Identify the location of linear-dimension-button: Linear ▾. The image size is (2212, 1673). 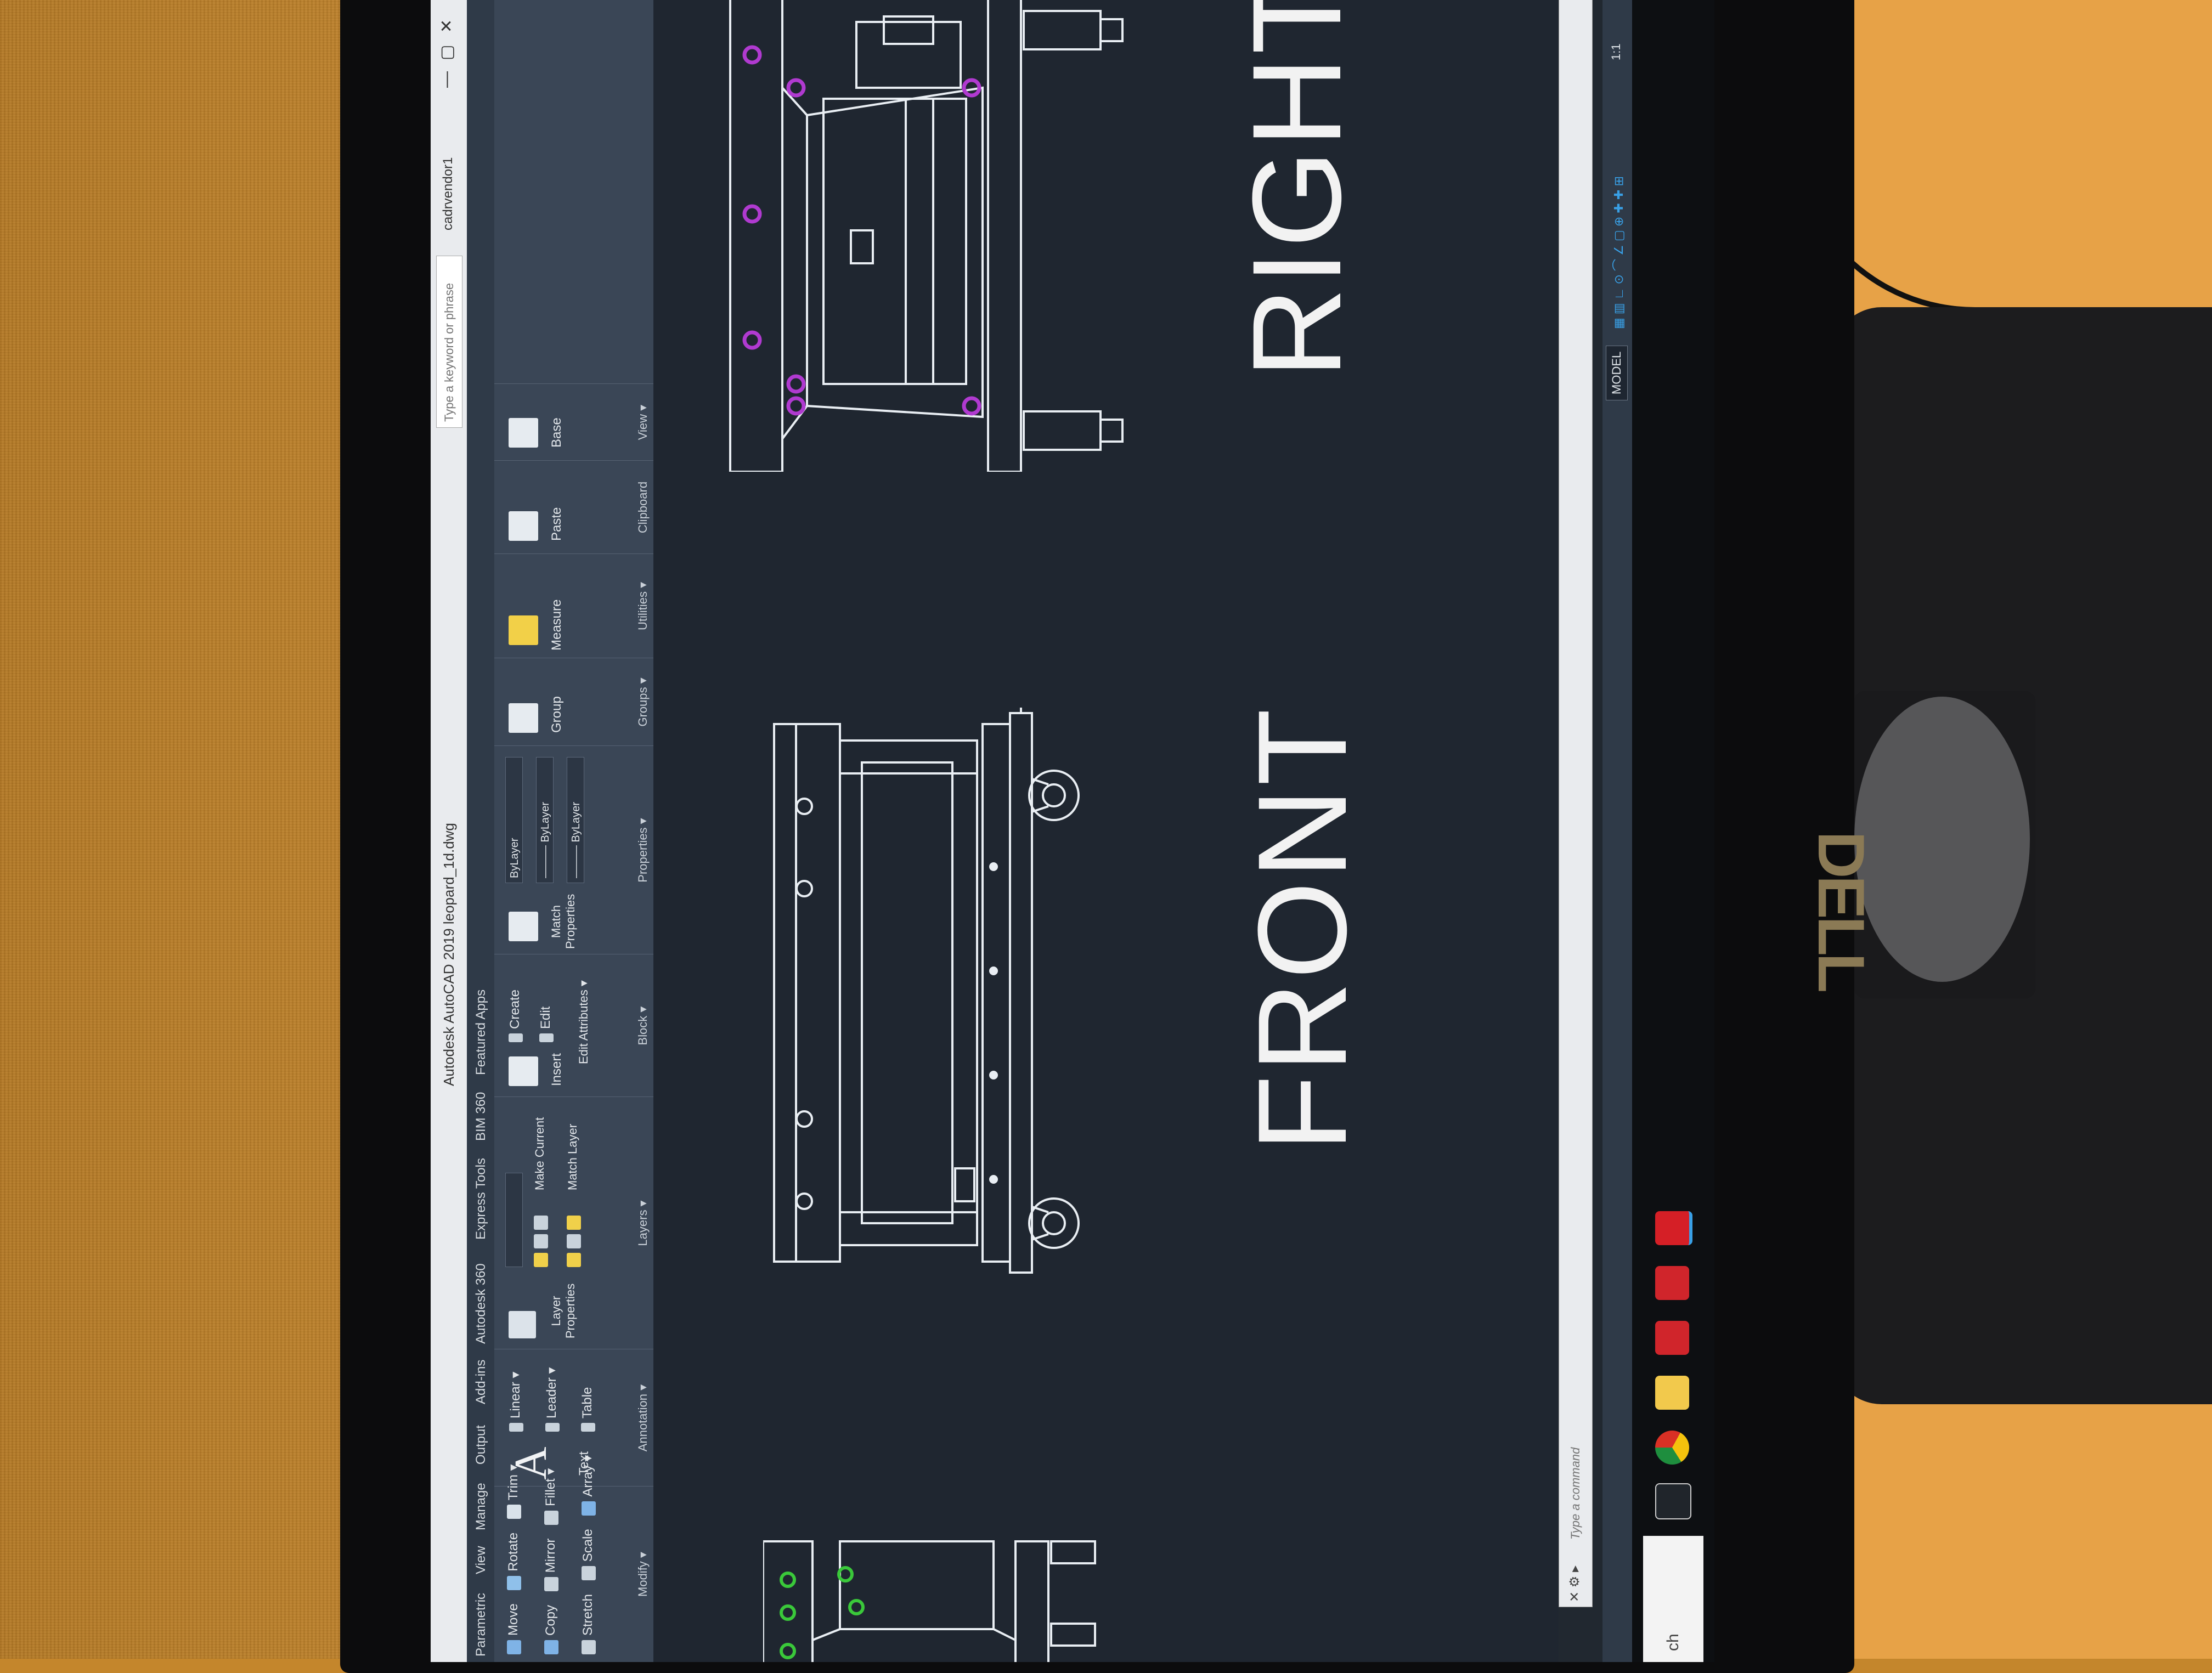
(515, 1402).